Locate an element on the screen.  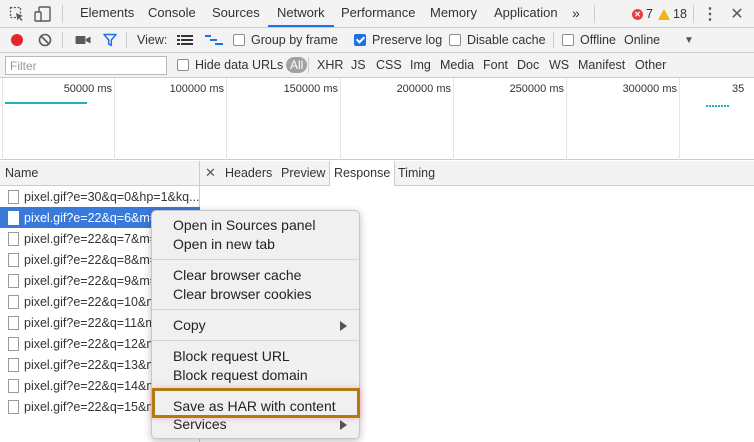
filter-type-css: CSS is located at coordinates (389, 65).